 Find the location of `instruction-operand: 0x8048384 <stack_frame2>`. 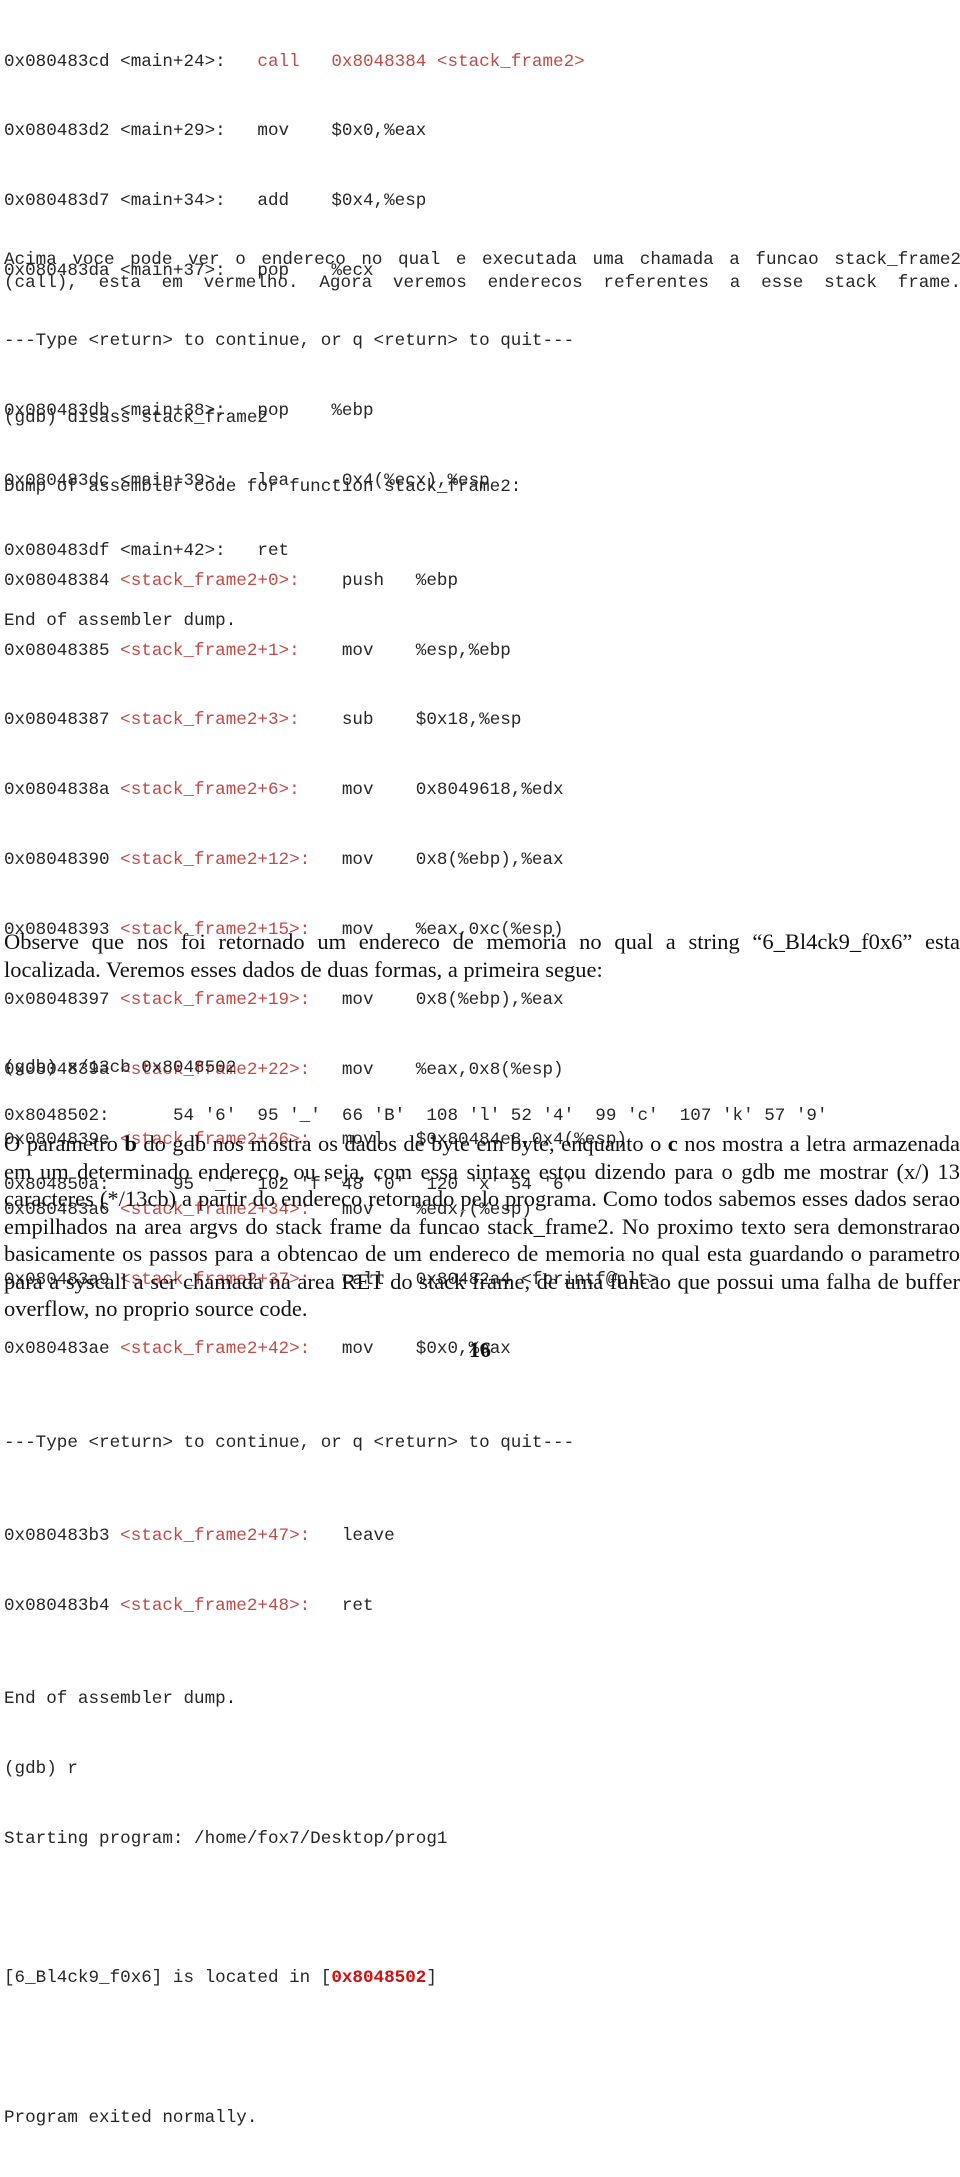

instruction-operand: 0x8048384 <stack_frame2> is located at coordinates (458, 61).